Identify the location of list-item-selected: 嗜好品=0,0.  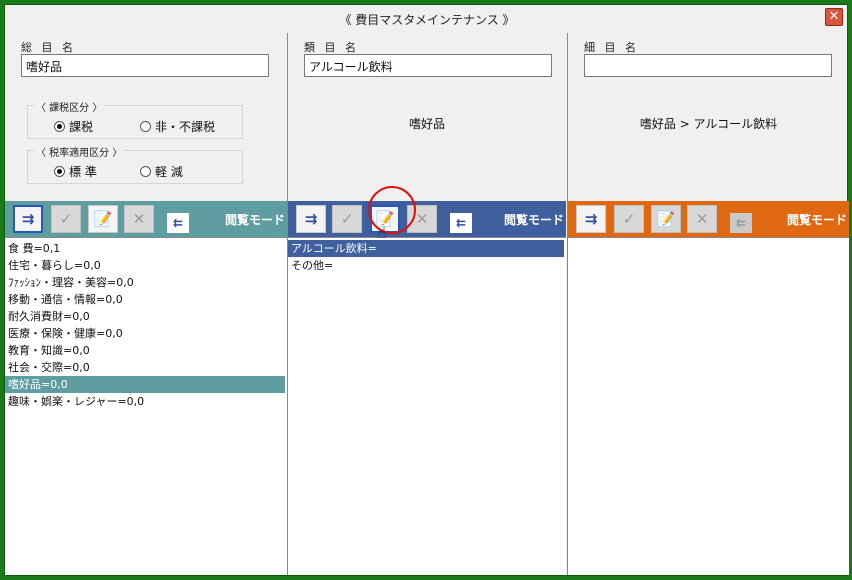
(145, 384).